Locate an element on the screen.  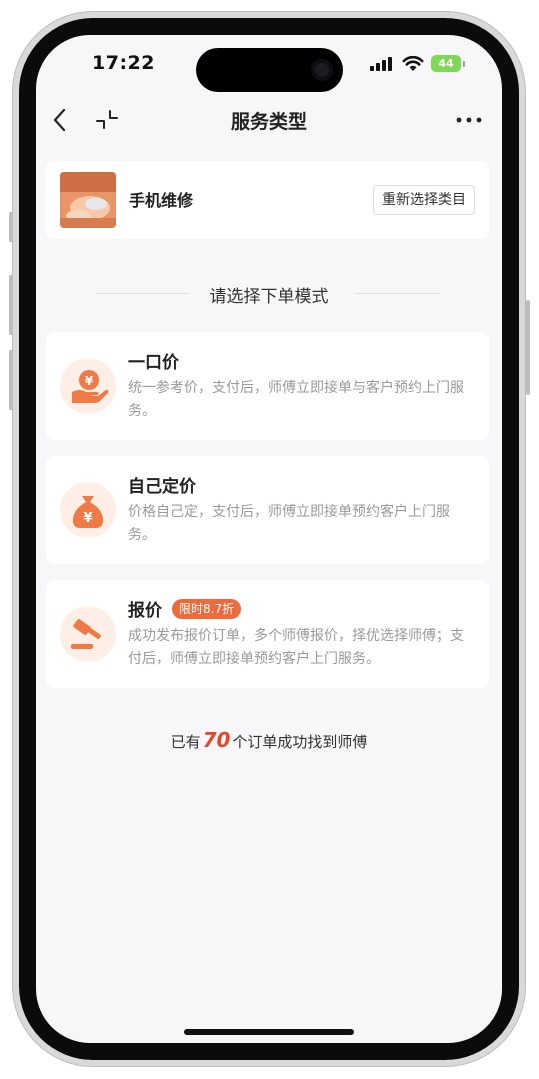
stats-suffix: 个订单成功找到师傅 is located at coordinates (300, 742).